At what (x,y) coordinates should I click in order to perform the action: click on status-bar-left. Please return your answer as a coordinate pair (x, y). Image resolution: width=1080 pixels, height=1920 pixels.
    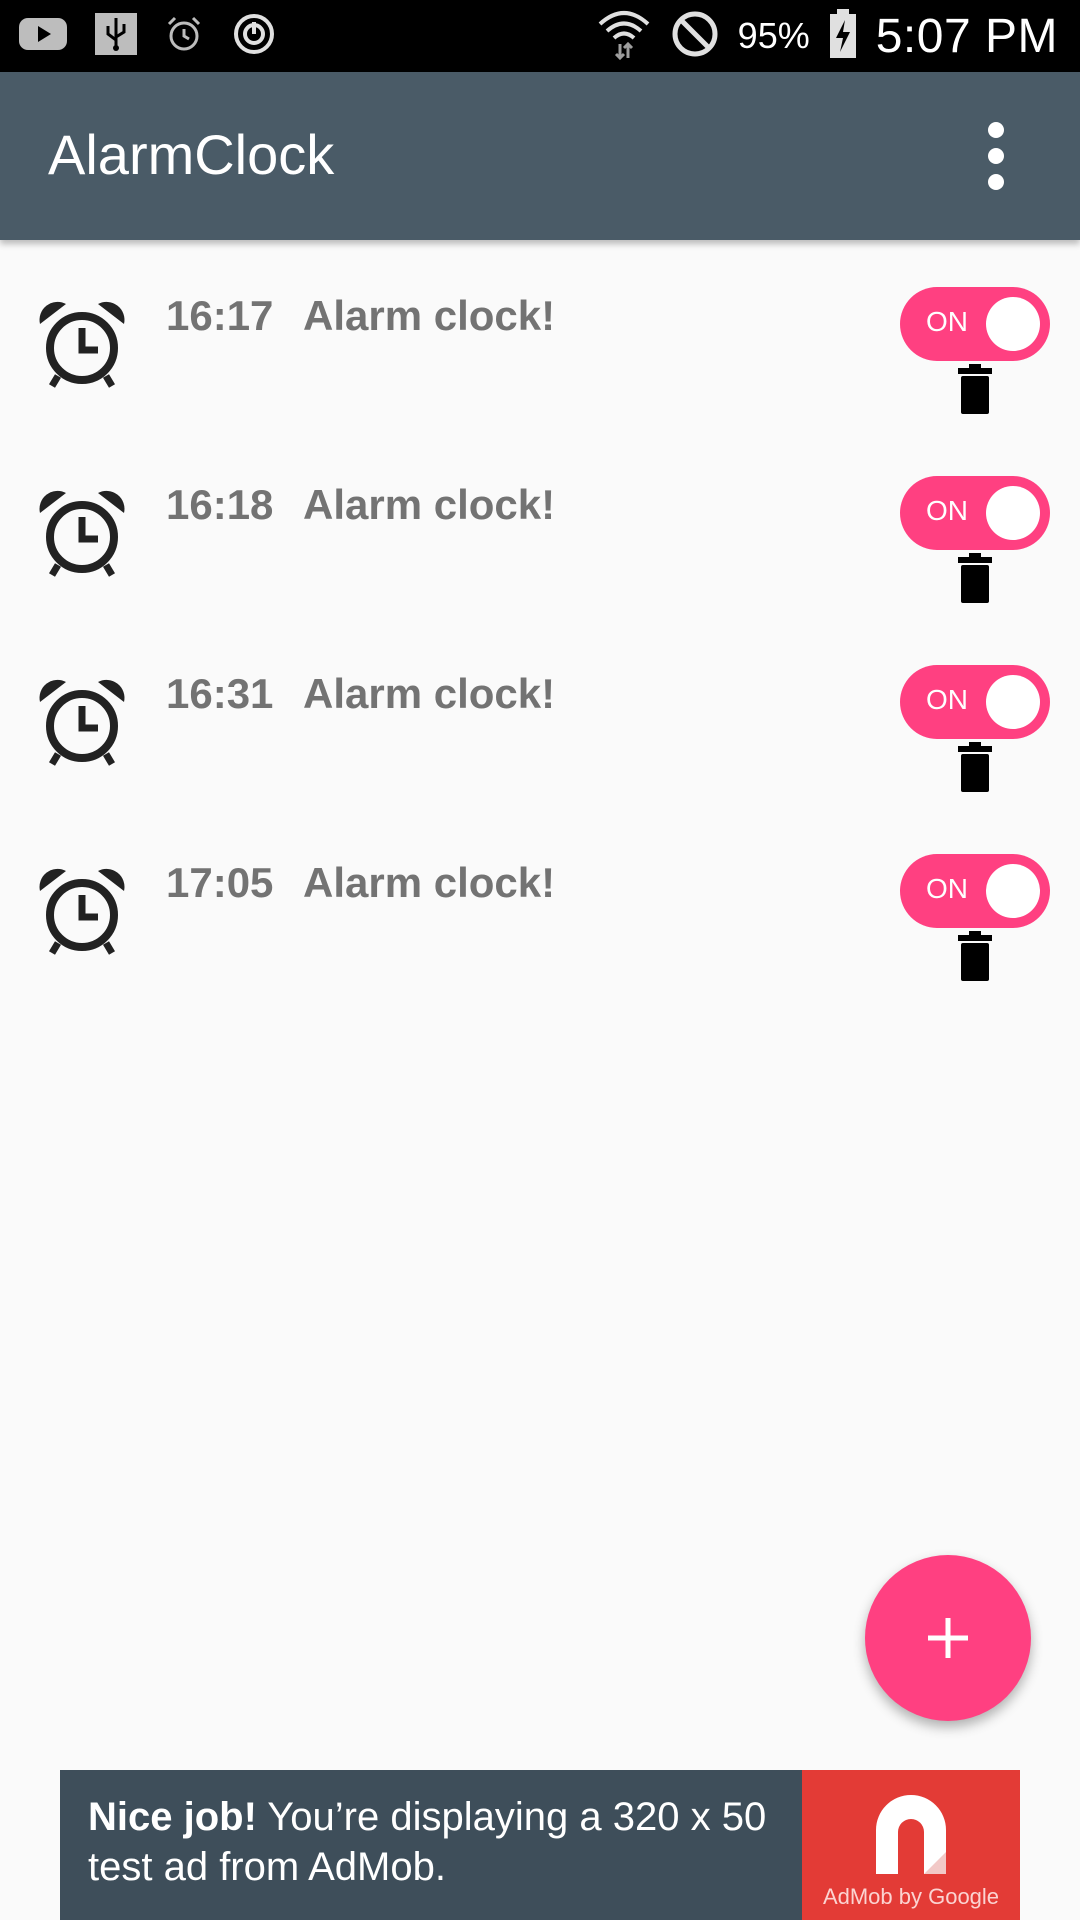
    Looking at the image, I should click on (148, 36).